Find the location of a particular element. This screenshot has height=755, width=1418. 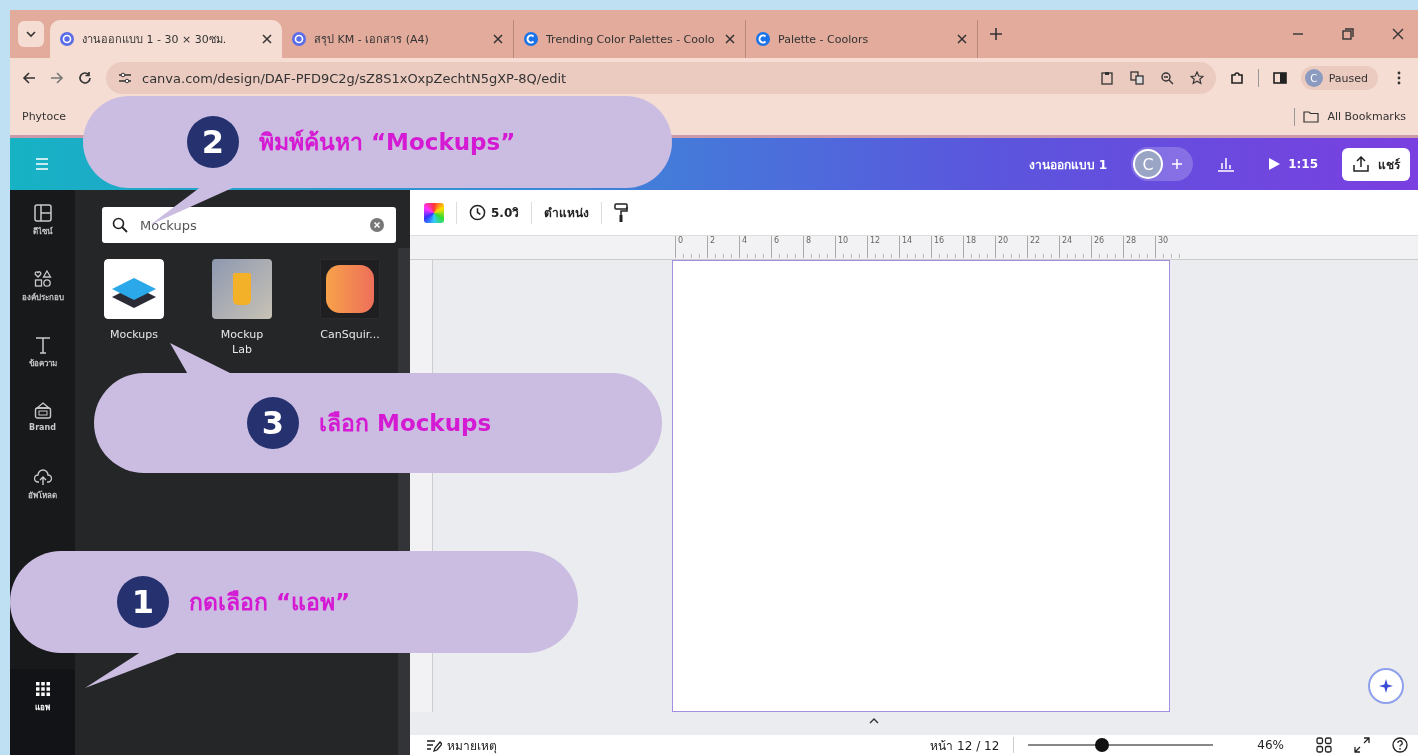

clock-icon is located at coordinates (477, 212).